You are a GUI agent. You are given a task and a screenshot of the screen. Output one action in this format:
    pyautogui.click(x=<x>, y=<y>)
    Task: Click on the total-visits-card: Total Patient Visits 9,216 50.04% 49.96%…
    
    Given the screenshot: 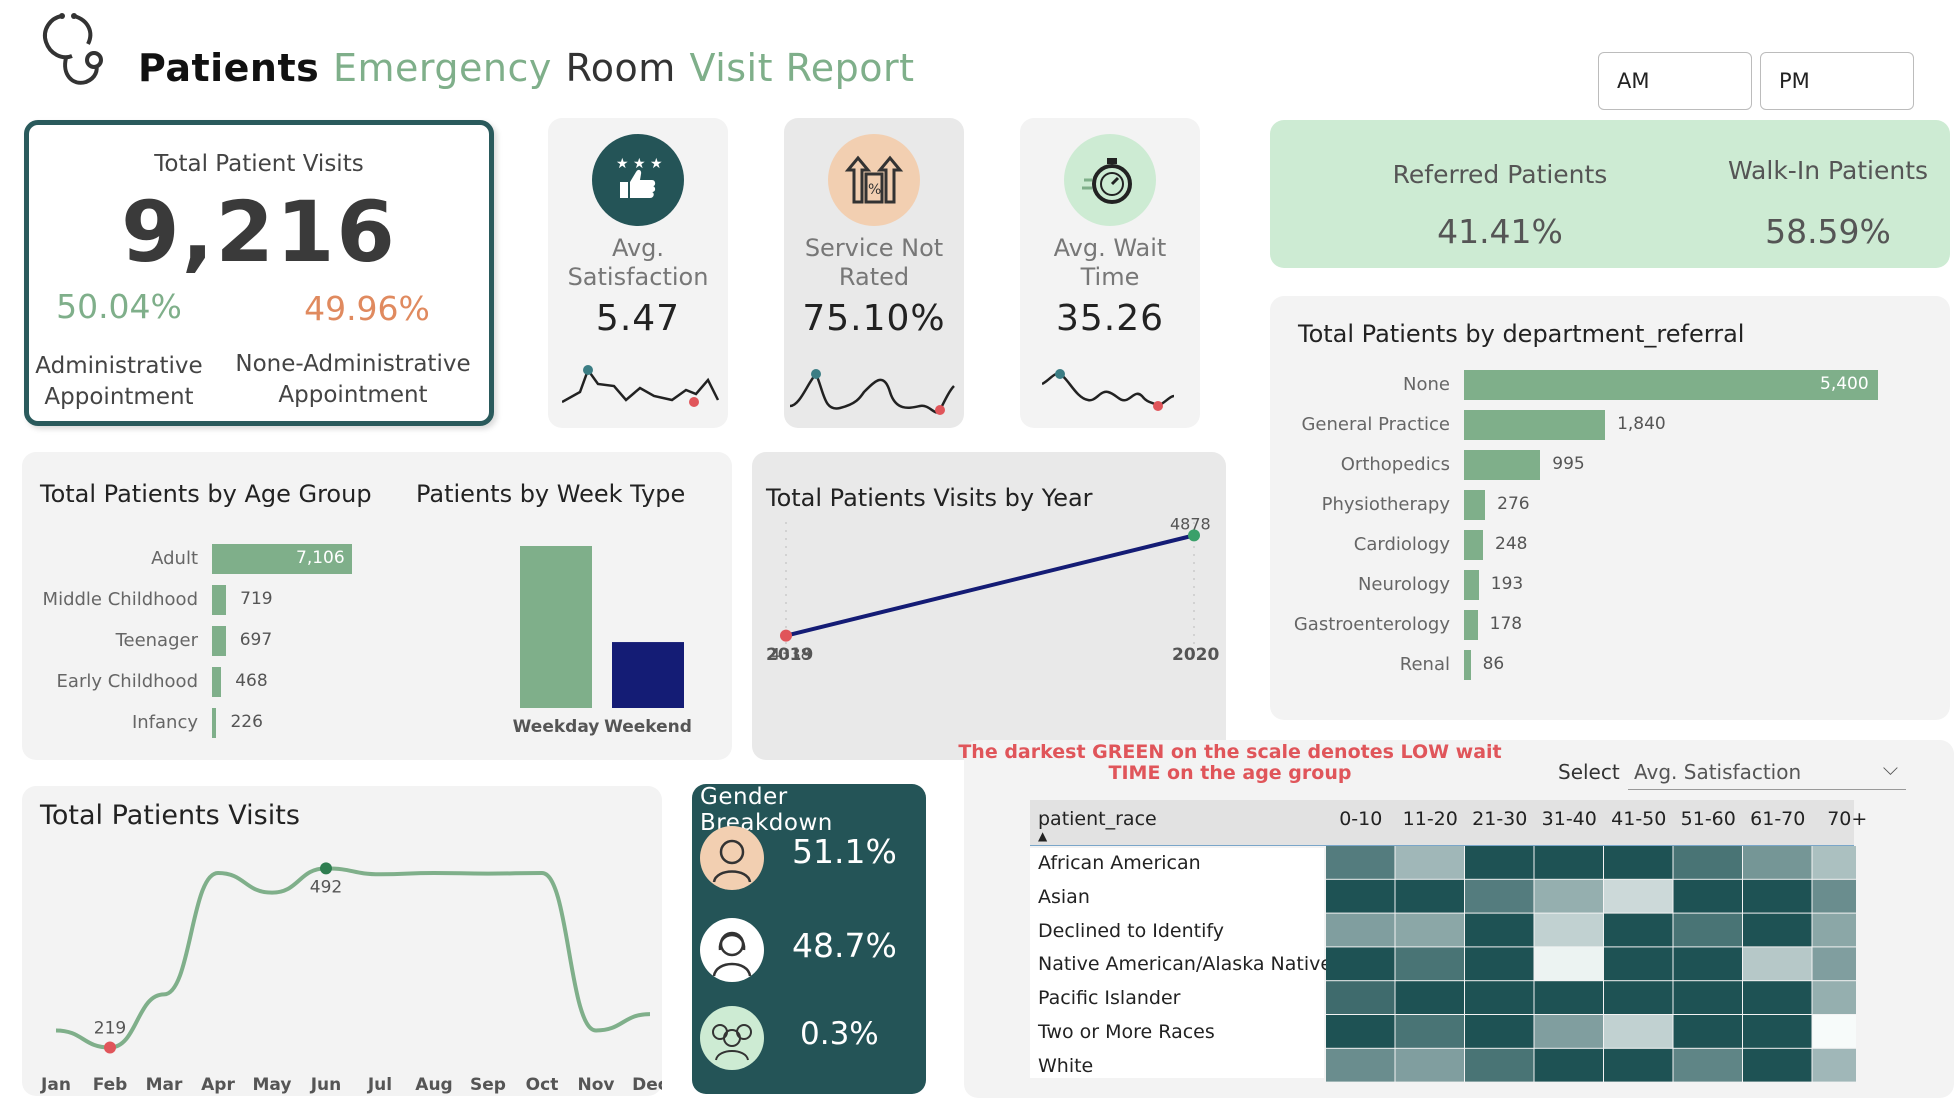 What is the action you would take?
    pyautogui.click(x=259, y=273)
    